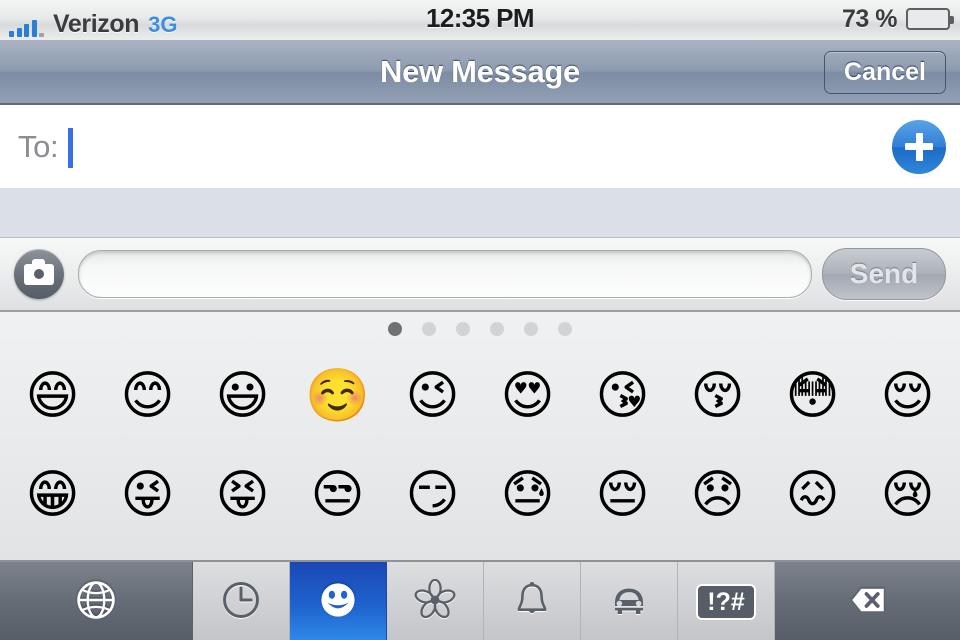  I want to click on emoji-key-smiling-face-smiling-eyes: 😊, so click(147, 396).